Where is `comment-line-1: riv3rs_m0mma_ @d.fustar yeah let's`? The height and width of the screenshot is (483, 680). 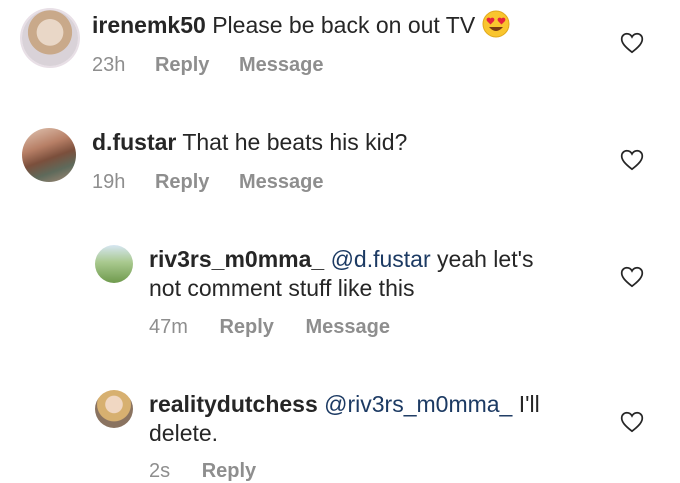
comment-line-1: riv3rs_m0mma_ @d.fustar yeah let's is located at coordinates (341, 259).